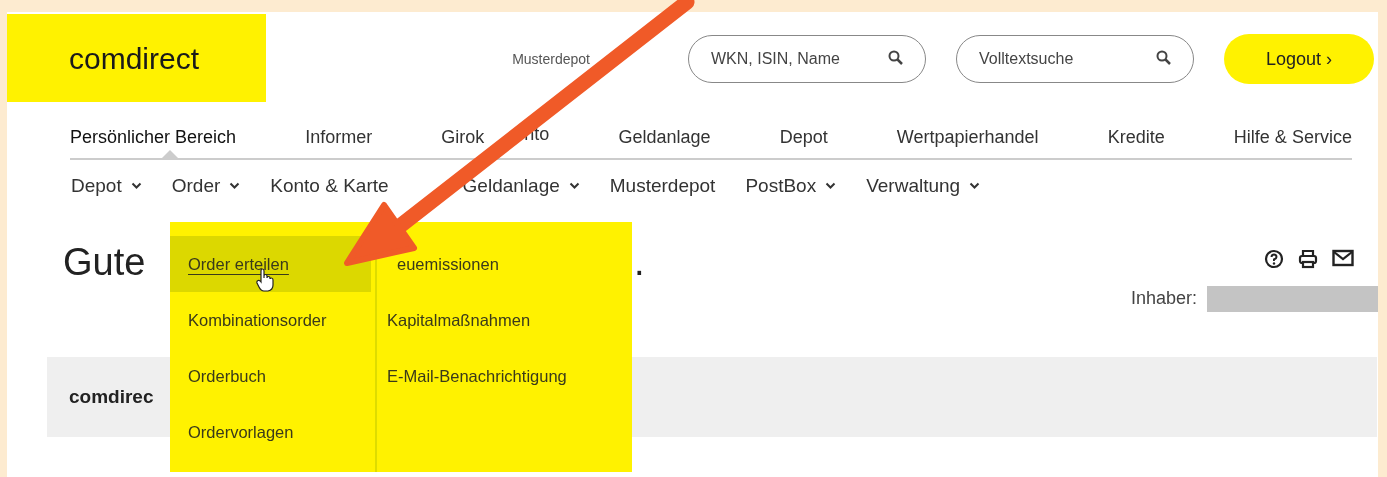 Image resolution: width=1387 pixels, height=477 pixels. I want to click on owner-label: Inhaber:, so click(1163, 298).